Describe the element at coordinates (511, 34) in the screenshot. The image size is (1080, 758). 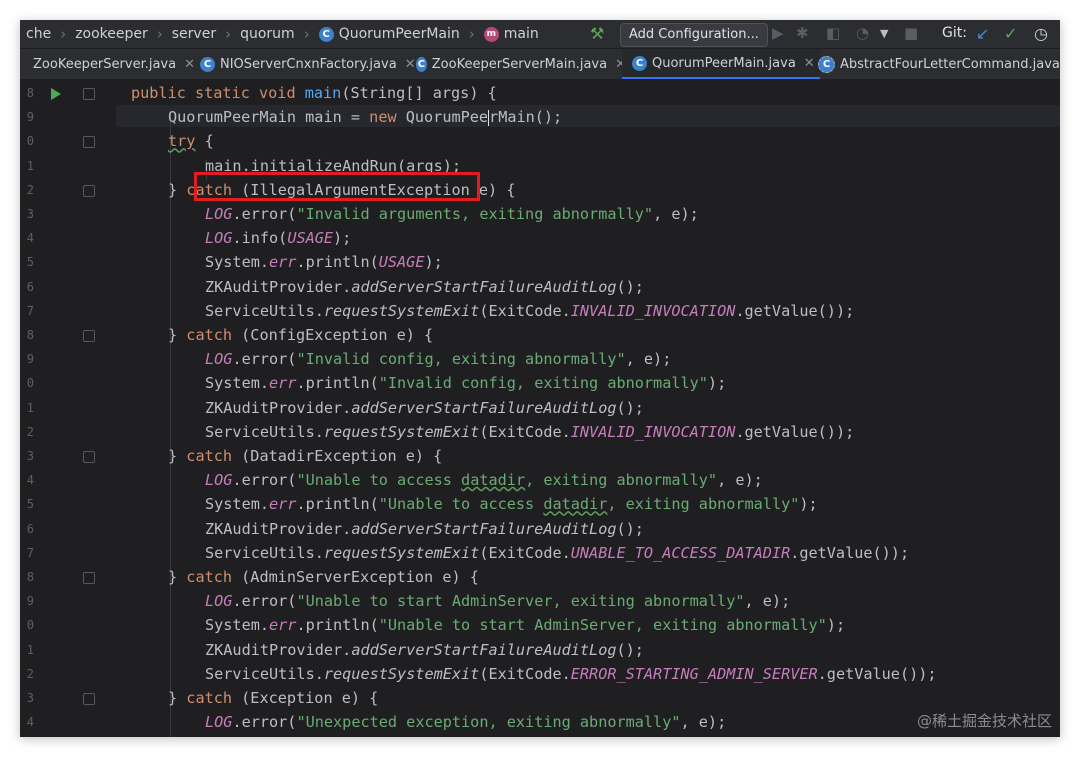
I see `breadcrumb-method: m main` at that location.